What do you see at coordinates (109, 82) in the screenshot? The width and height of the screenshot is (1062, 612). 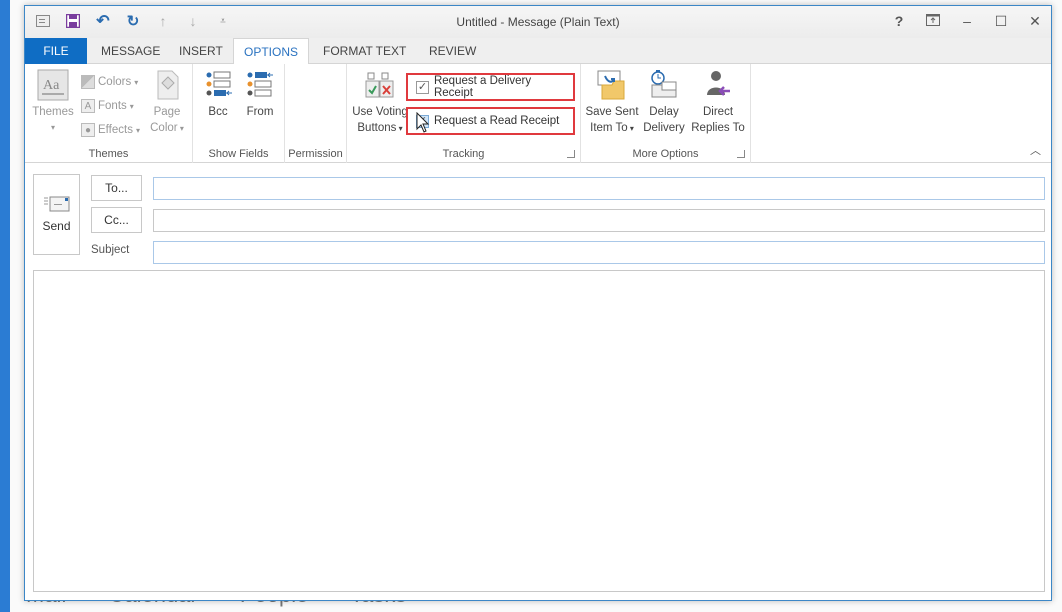 I see `colors-button: Colors ▾` at bounding box center [109, 82].